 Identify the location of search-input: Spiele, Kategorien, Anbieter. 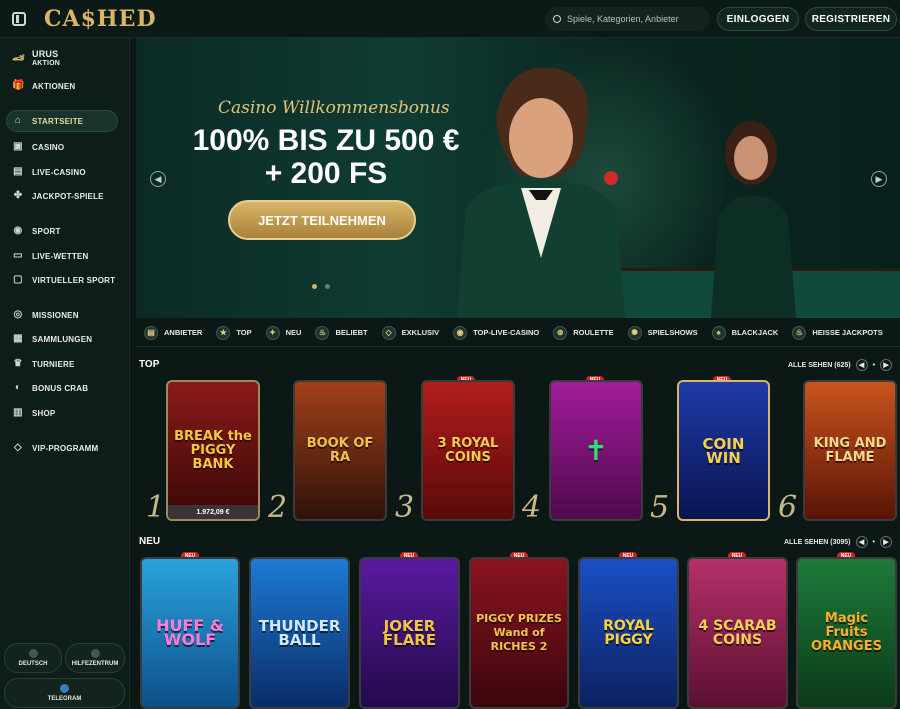
(627, 19).